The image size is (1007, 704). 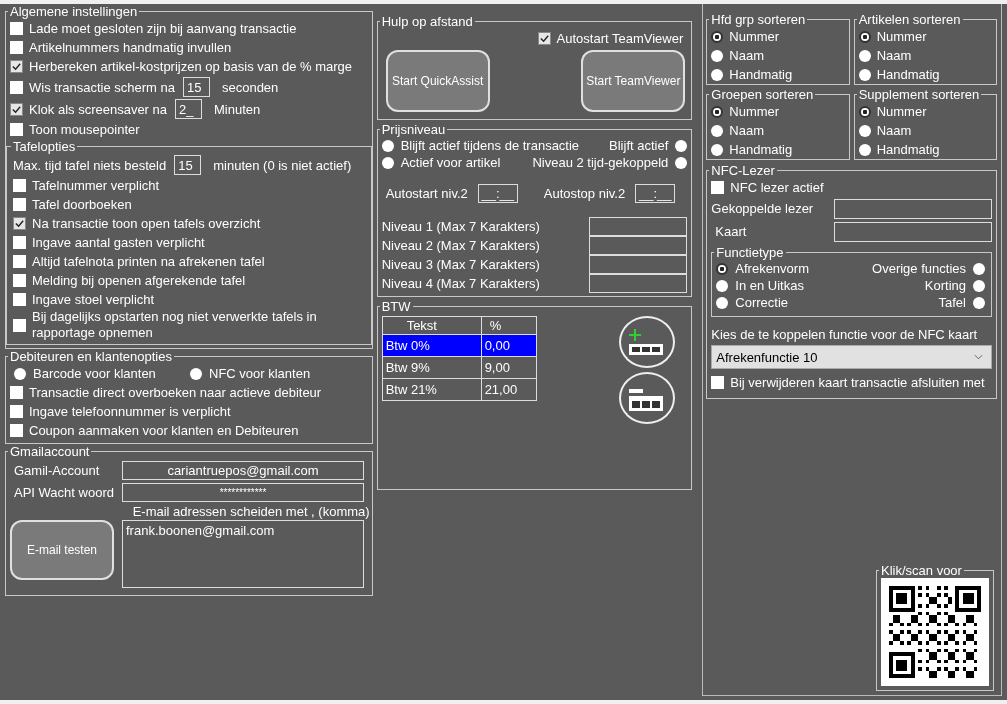 I want to click on field-label: Autostart niv.2, so click(x=426, y=193).